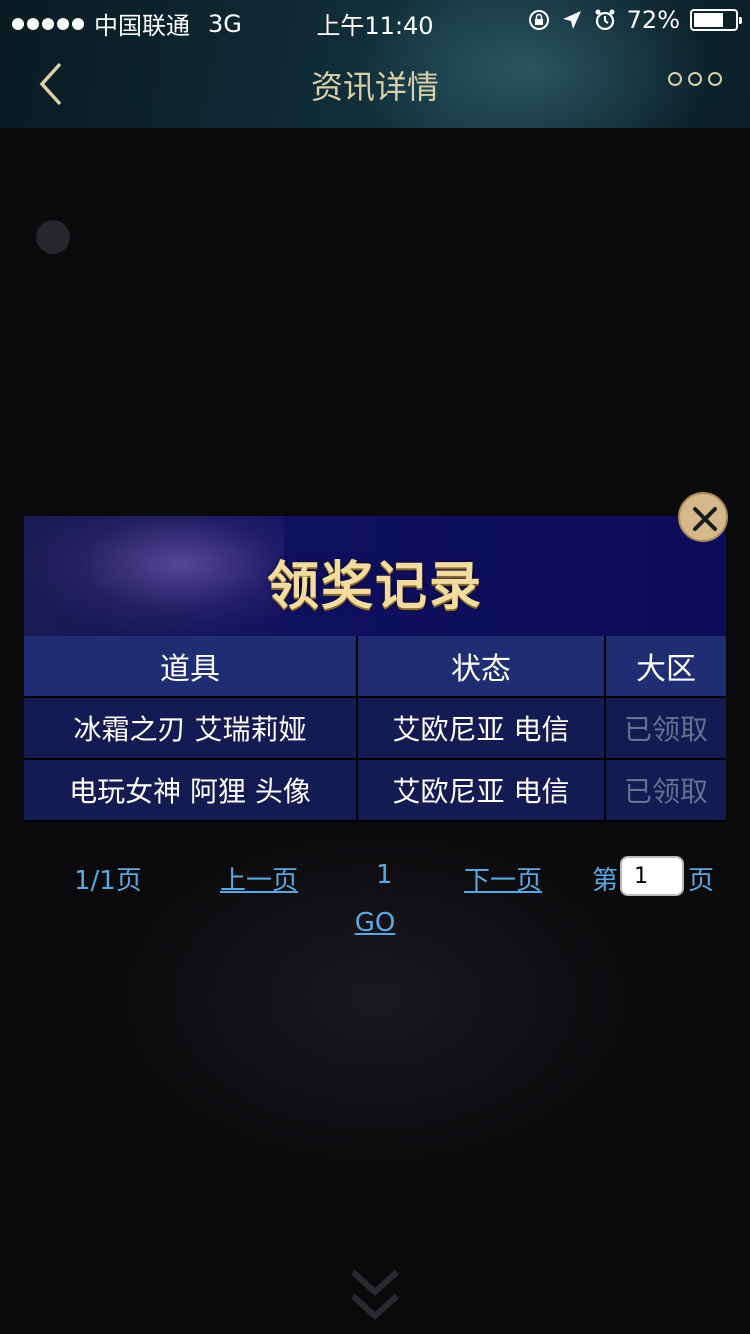 This screenshot has width=750, height=1334. Describe the element at coordinates (482, 667) in the screenshot. I see `column-header-status: 状态` at that location.